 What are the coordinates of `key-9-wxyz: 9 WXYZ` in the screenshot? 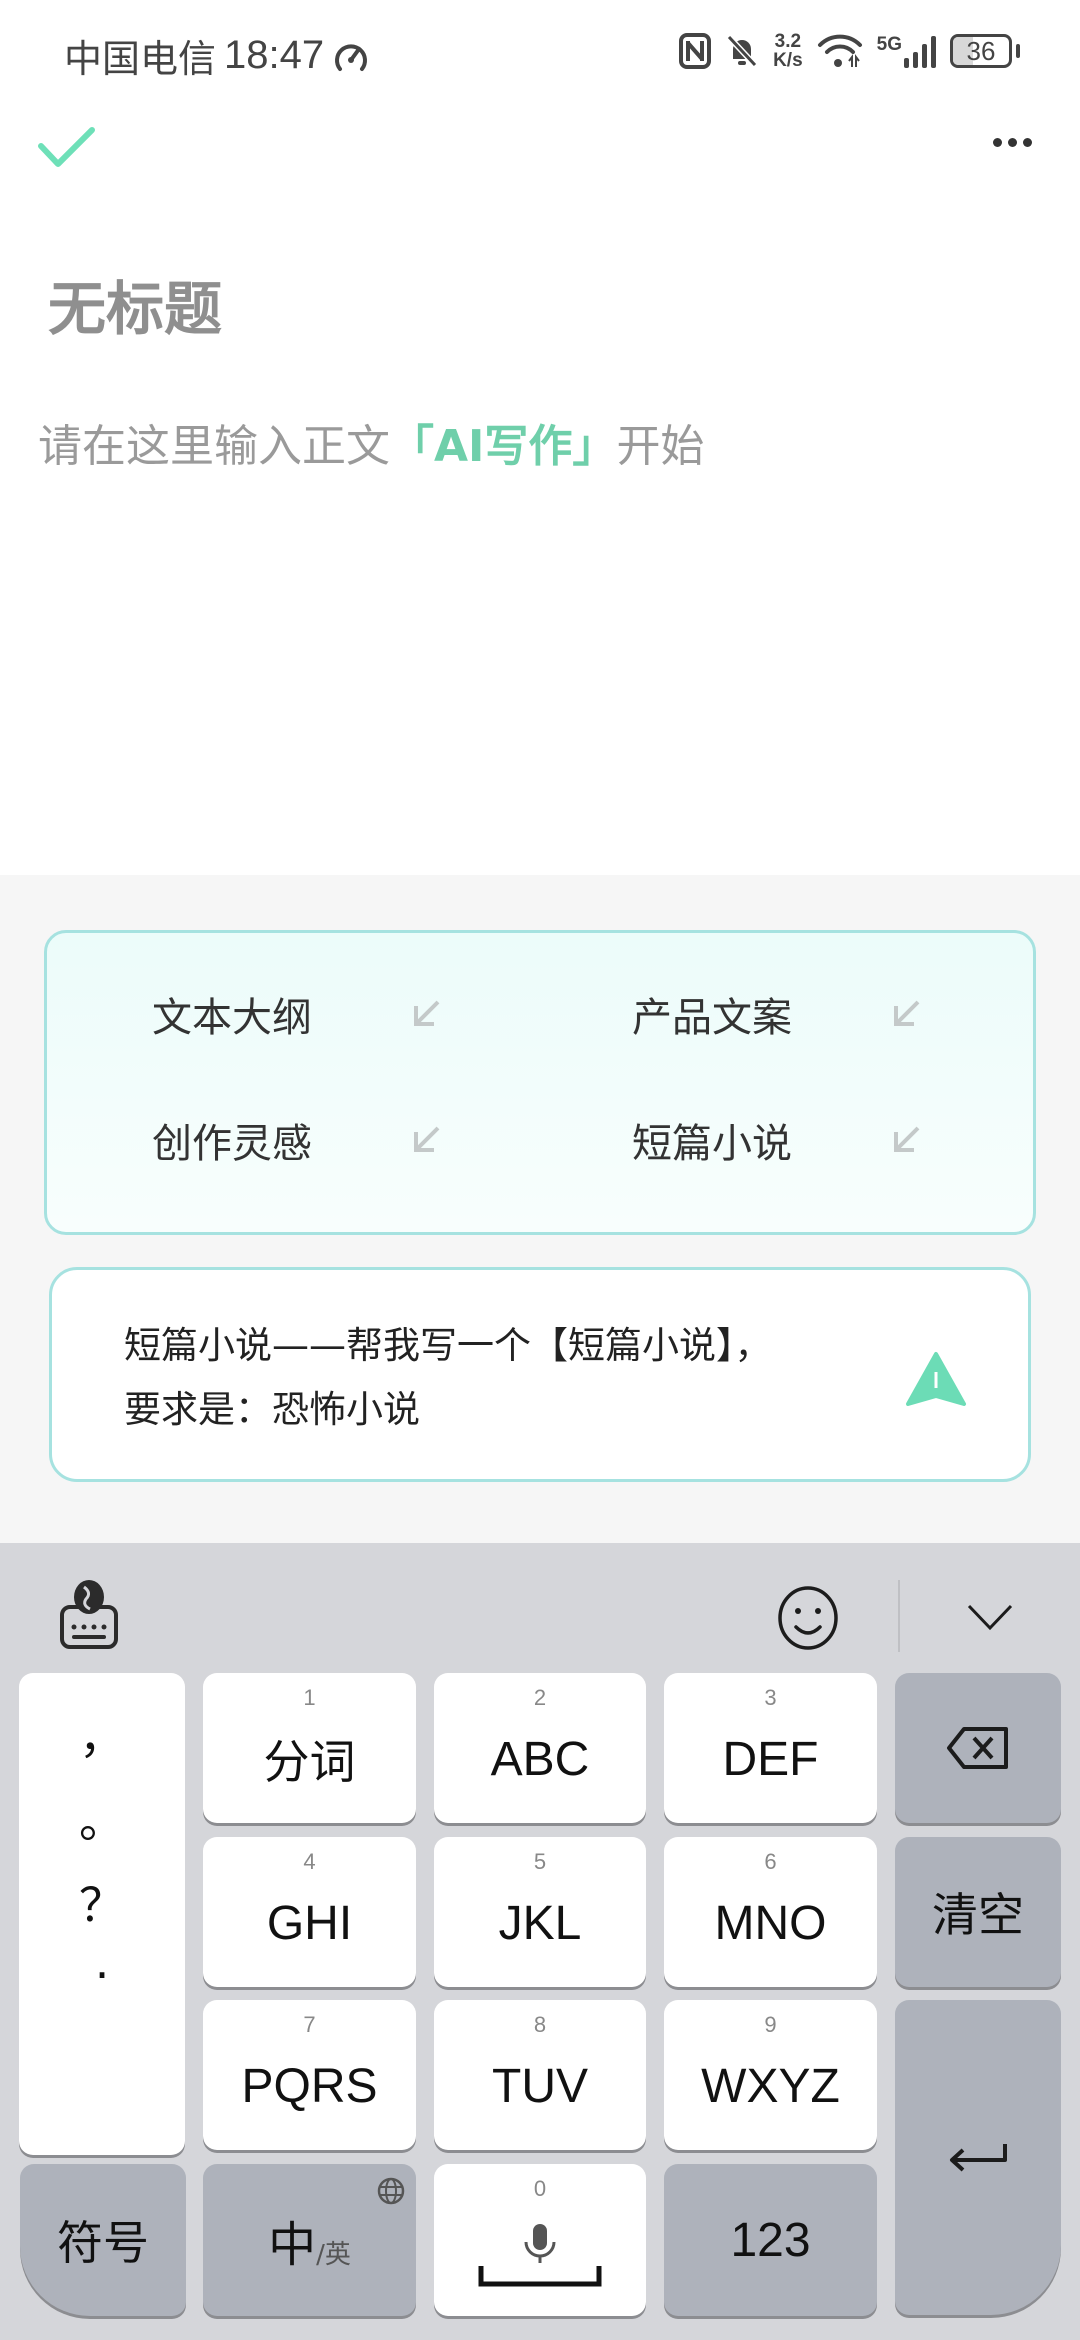 It's located at (770, 2075).